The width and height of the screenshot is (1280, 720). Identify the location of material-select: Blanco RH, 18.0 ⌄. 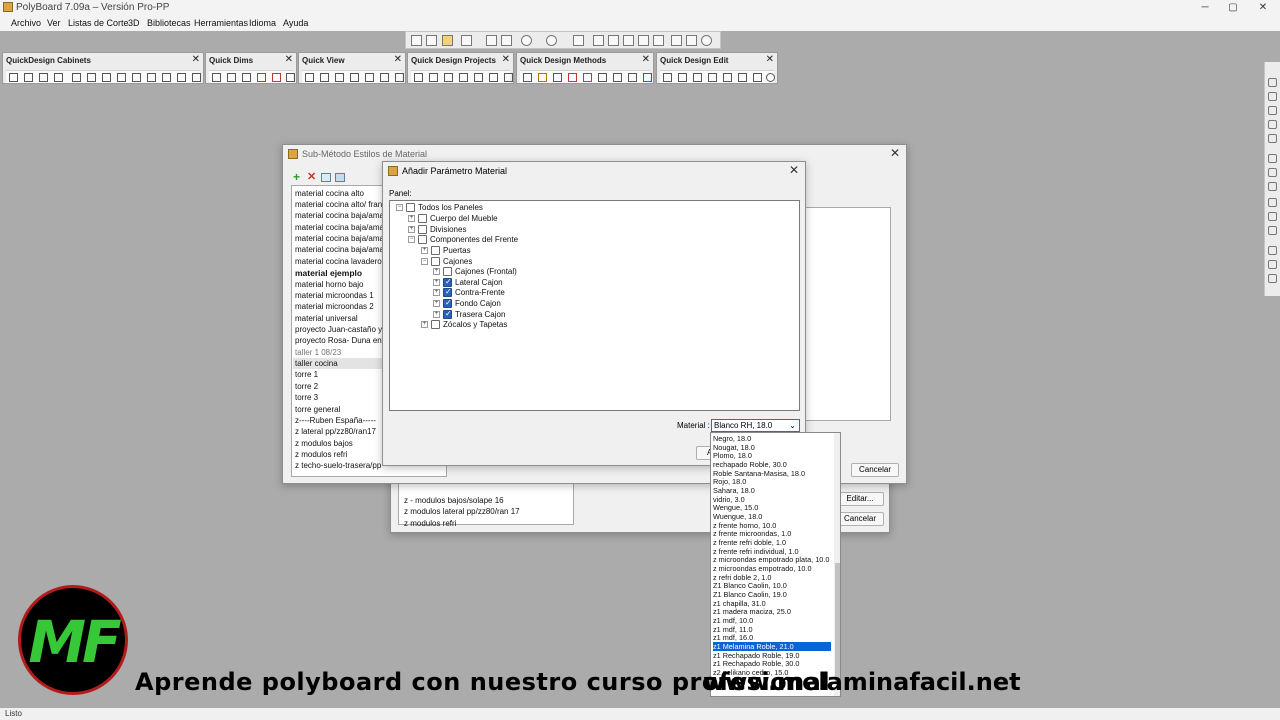
(755, 425).